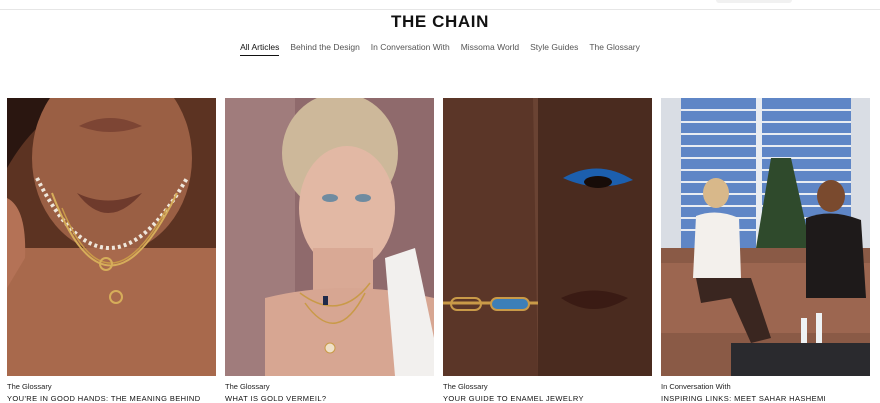 Image resolution: width=880 pixels, height=403 pixels. What do you see at coordinates (111, 398) in the screenshot?
I see `article-title: YOU'RE IN GOOD HANDS: THE MEANING BEHIND` at bounding box center [111, 398].